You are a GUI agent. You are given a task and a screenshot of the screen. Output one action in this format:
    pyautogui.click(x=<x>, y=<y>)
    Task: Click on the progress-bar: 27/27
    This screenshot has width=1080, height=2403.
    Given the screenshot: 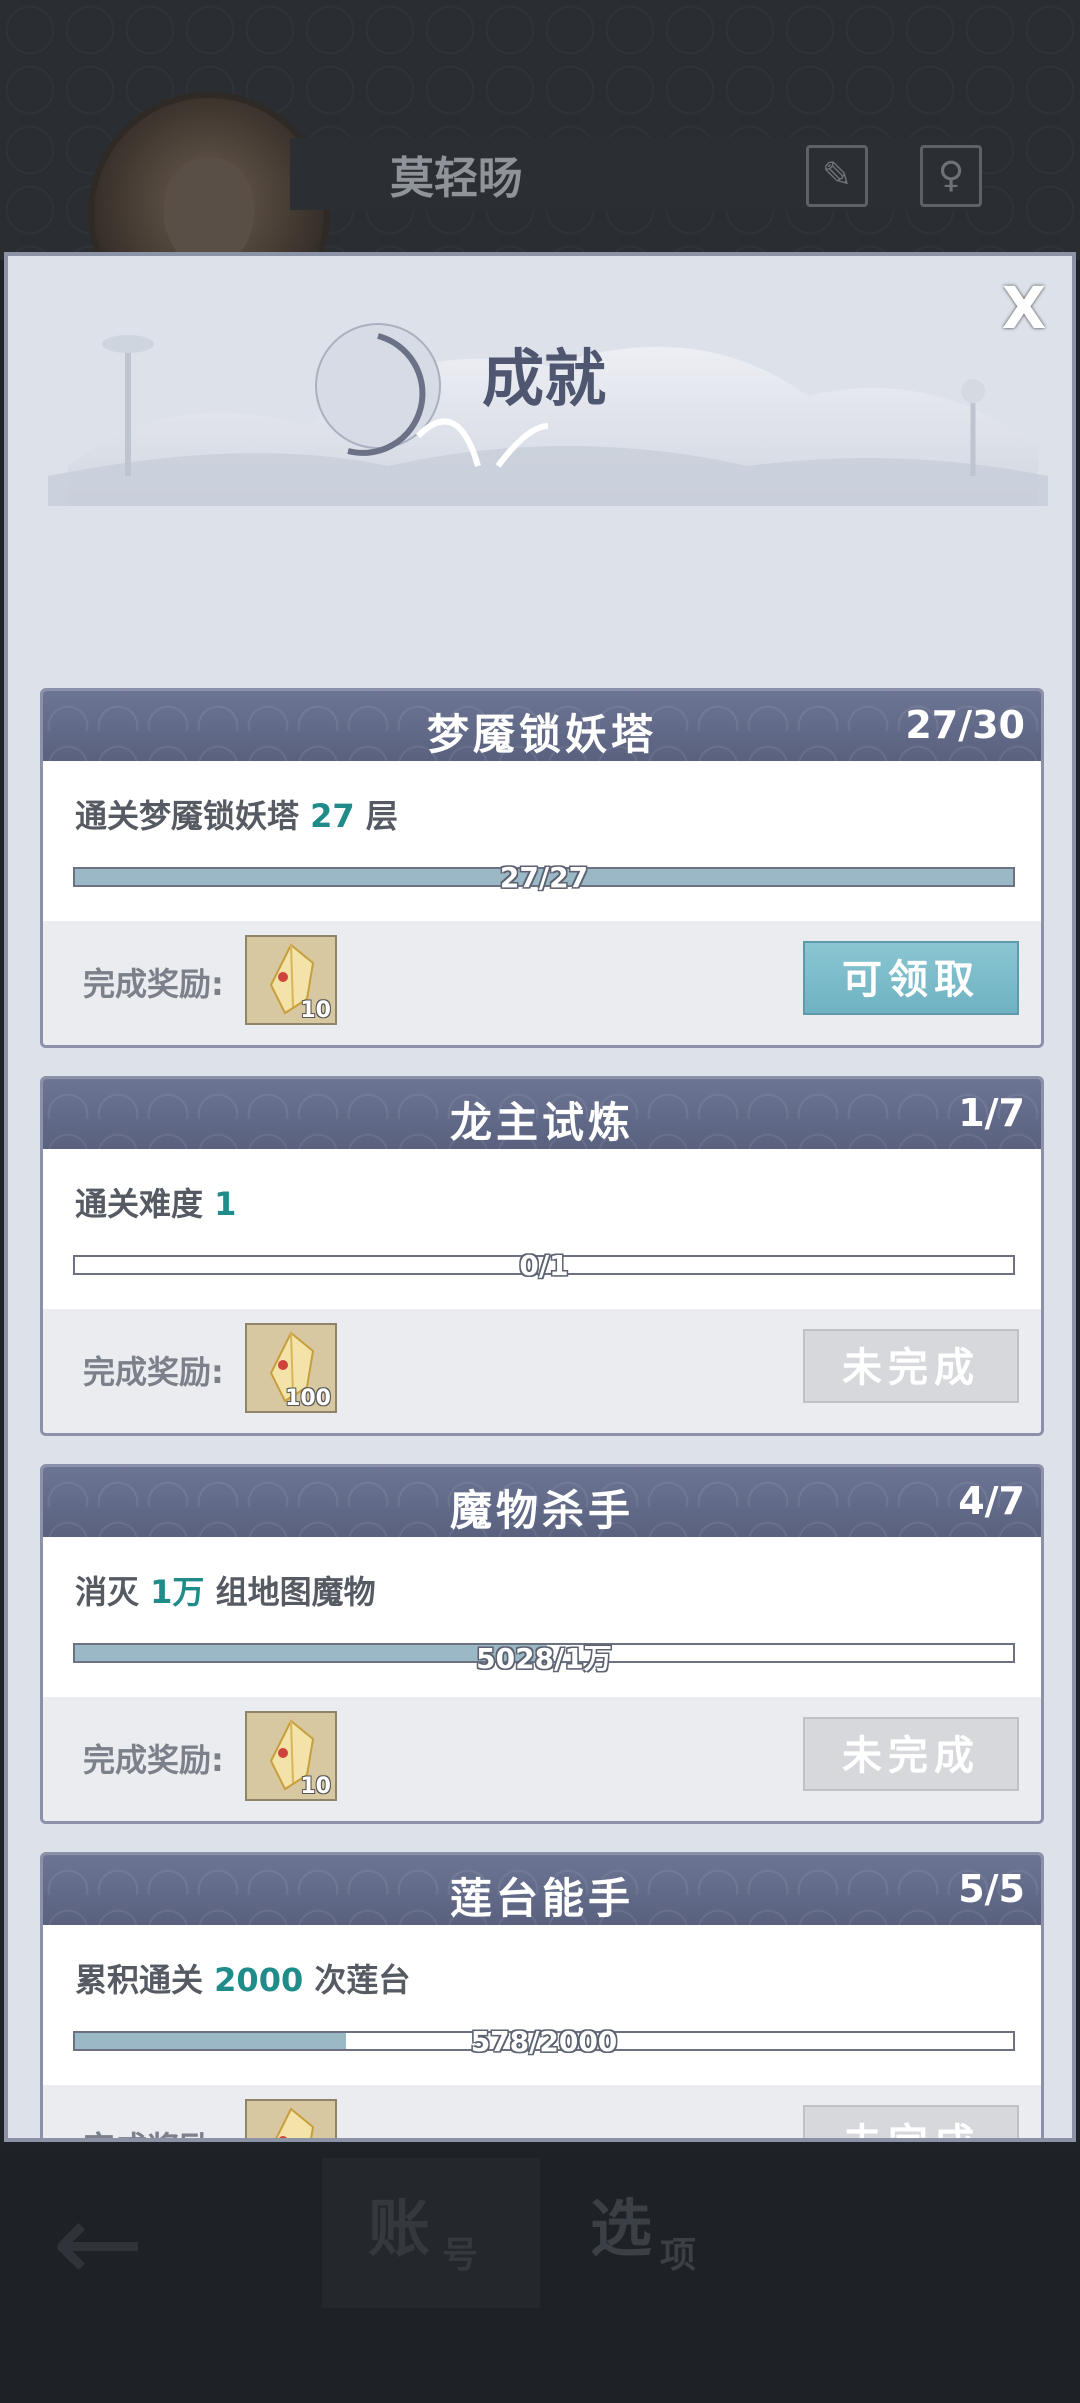 What is the action you would take?
    pyautogui.click(x=544, y=877)
    